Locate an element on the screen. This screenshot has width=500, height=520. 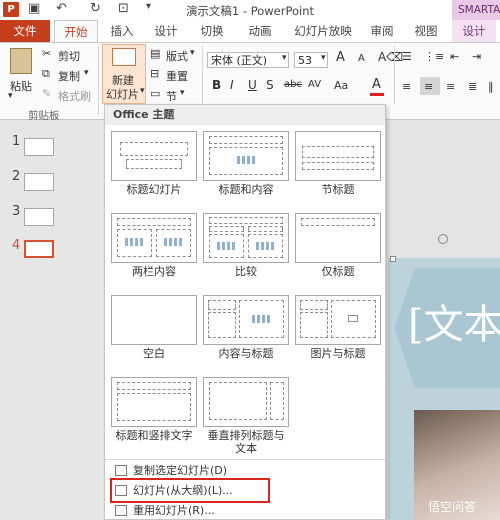
align-right-icon: ≡ is located at coordinates (450, 86).